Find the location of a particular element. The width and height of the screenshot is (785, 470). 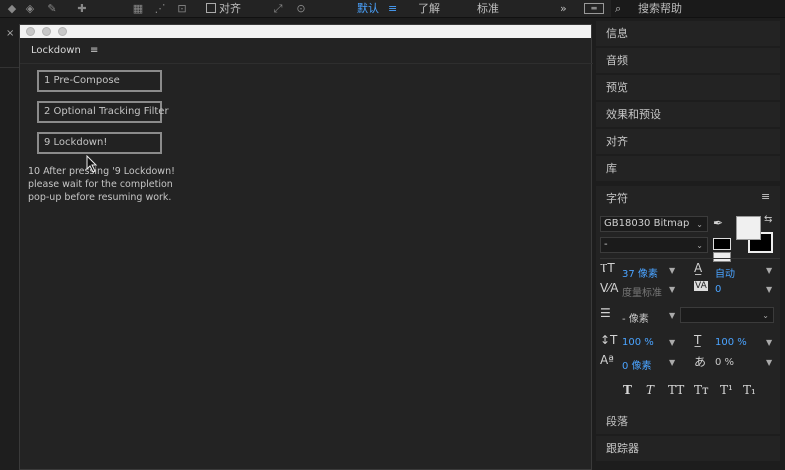

panel-effects-presets: 效果和预设 is located at coordinates (688, 114).